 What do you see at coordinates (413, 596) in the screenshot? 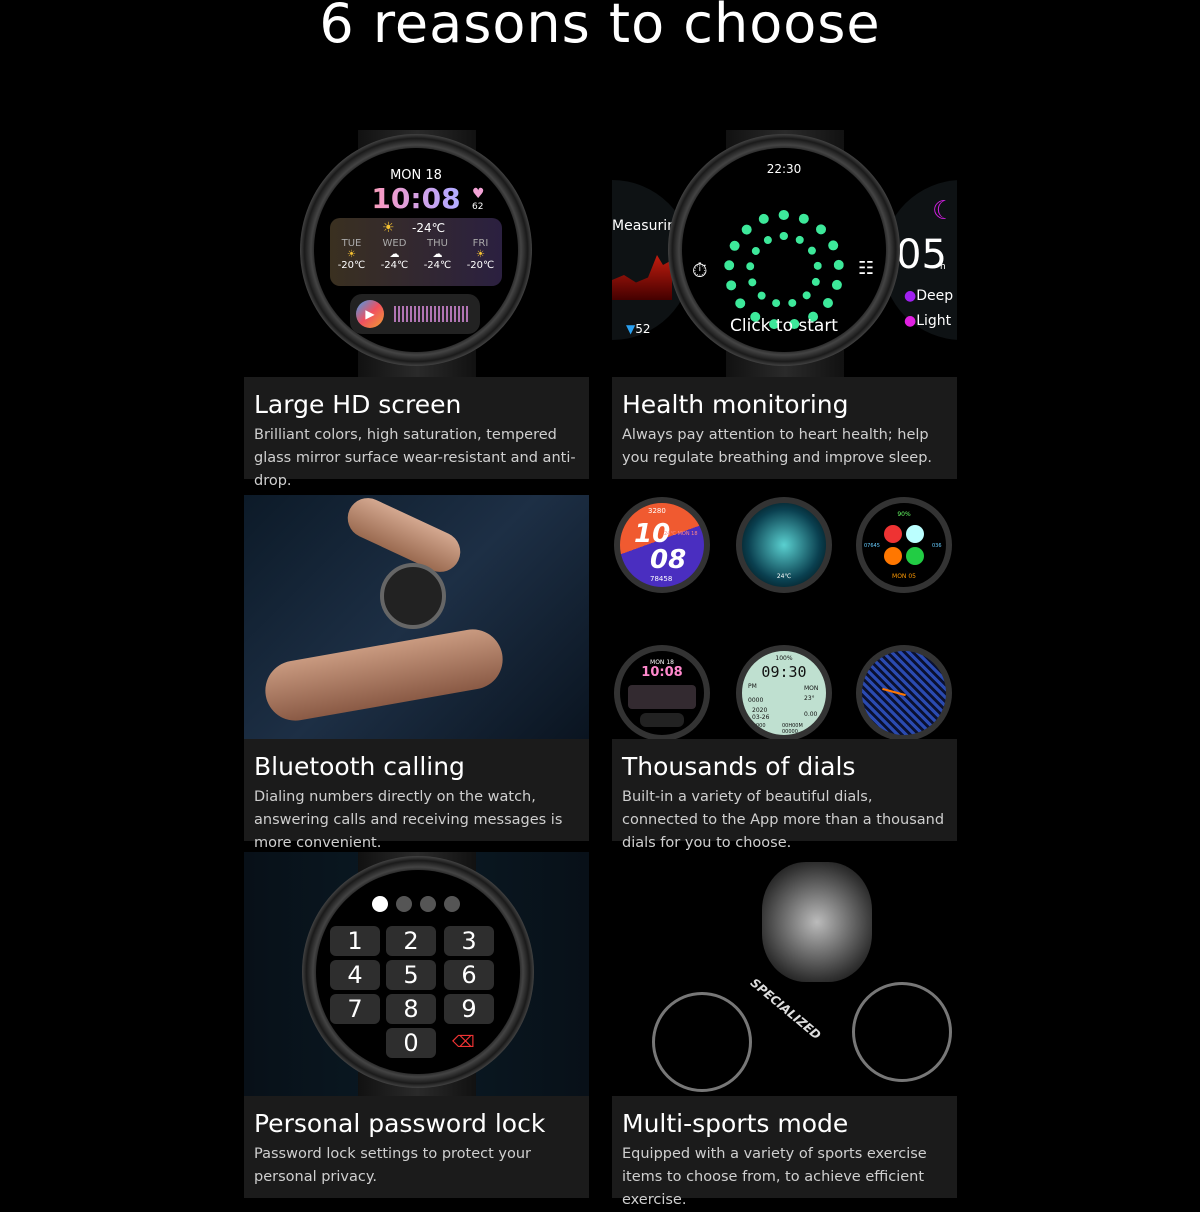
I see `watch-dialpad-icon` at bounding box center [413, 596].